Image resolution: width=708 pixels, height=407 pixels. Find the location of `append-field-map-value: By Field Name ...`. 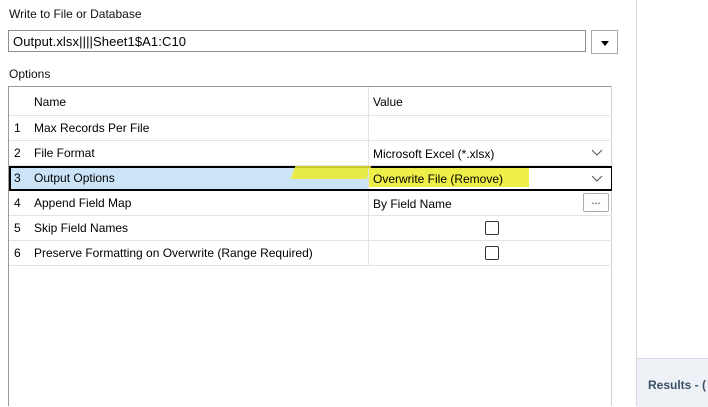

append-field-map-value: By Field Name ... is located at coordinates (489, 203).